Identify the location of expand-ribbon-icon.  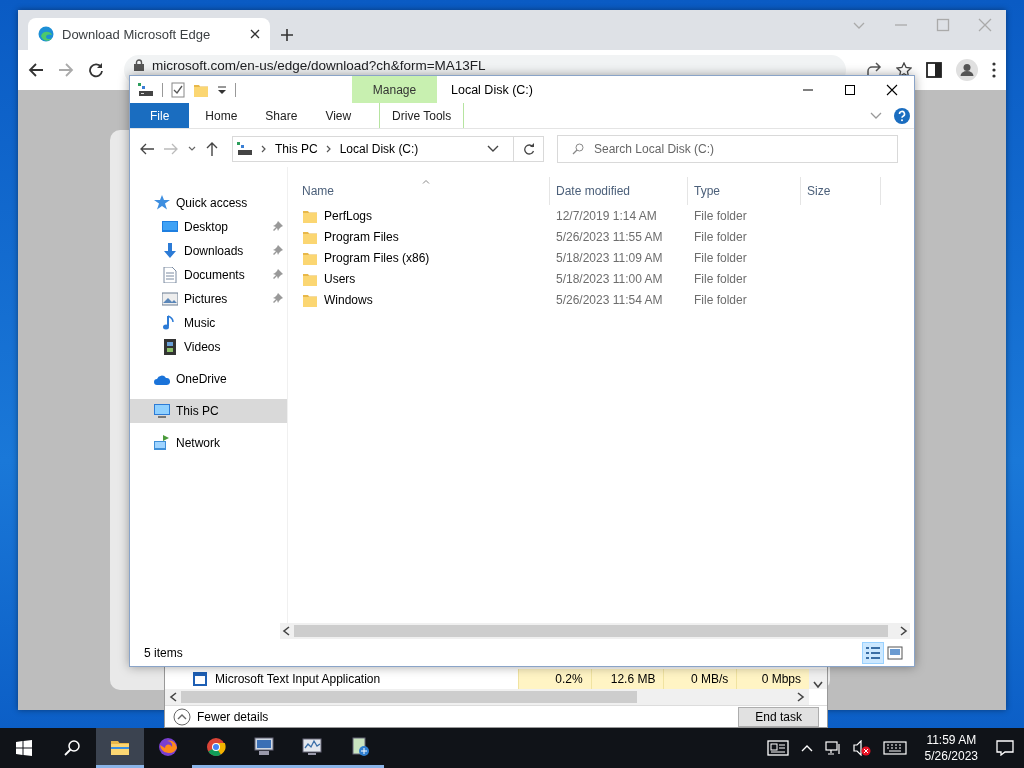
(876, 115).